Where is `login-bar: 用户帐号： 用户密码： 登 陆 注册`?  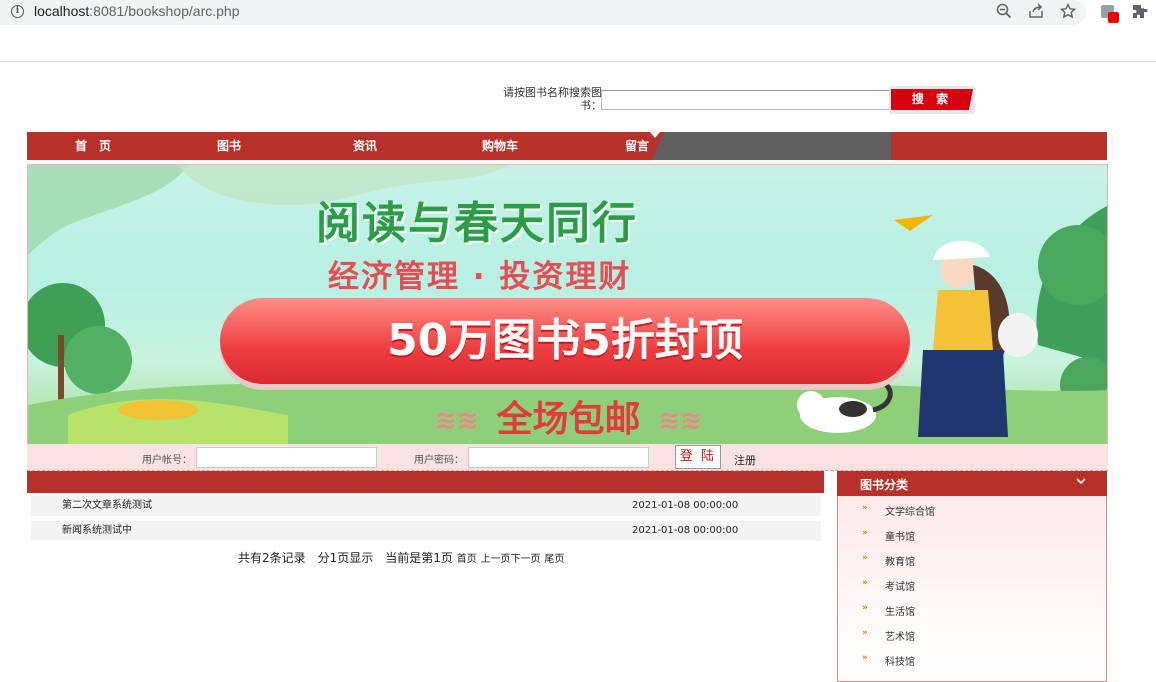 login-bar: 用户帐号： 用户密码： 登 陆 注册 is located at coordinates (567, 457).